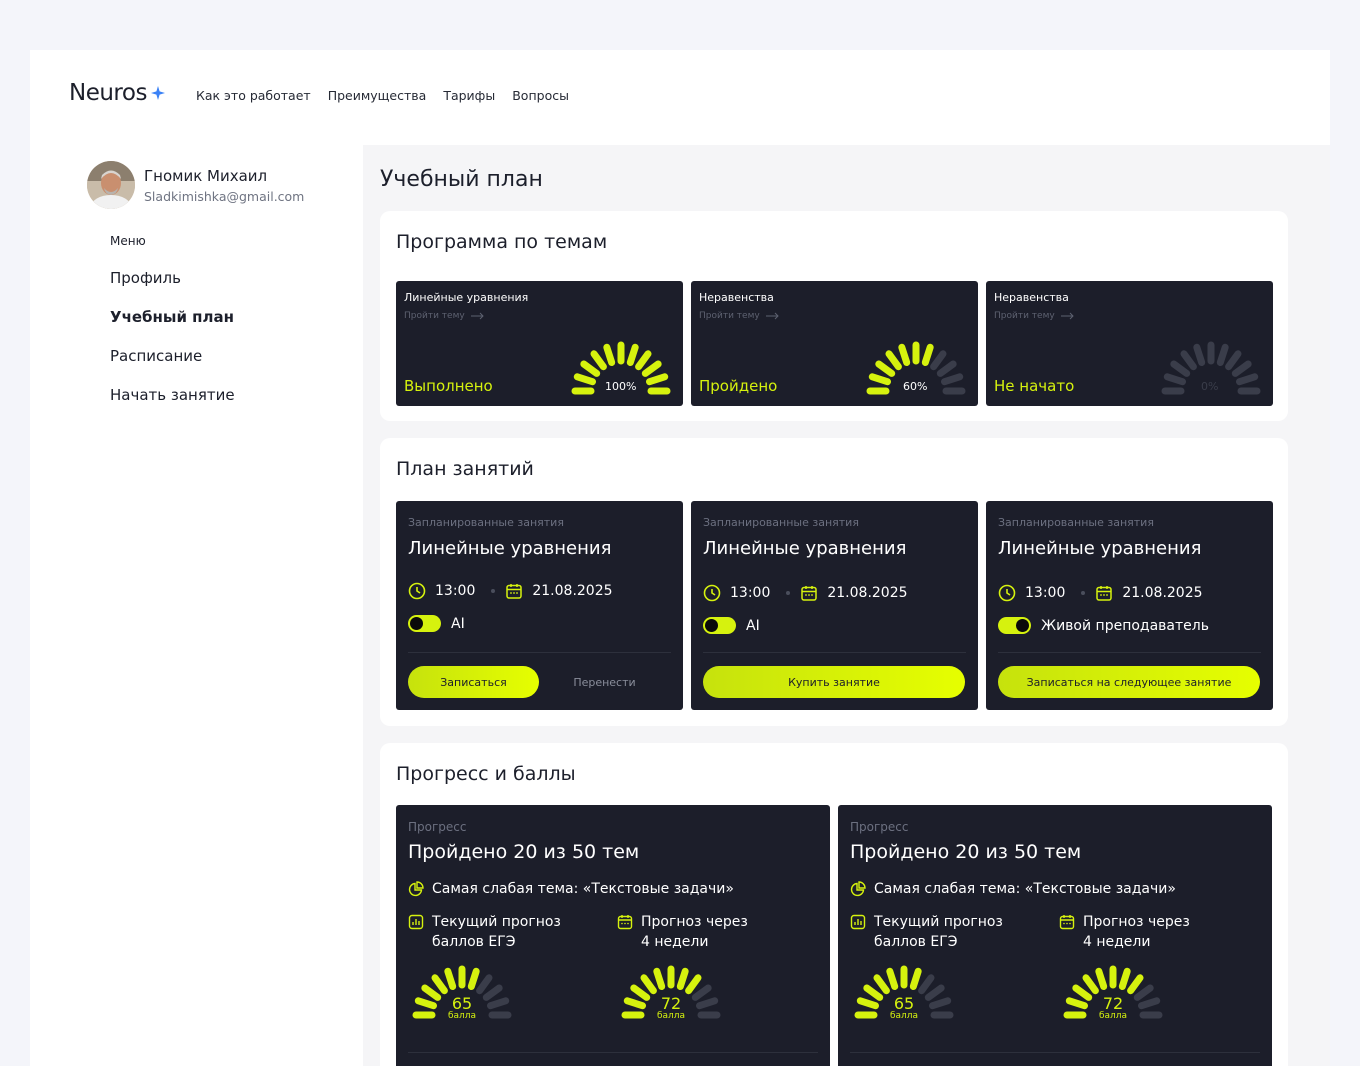  What do you see at coordinates (1129, 343) in the screenshot?
I see `topic-card: Неравенства Пройти тему Не начато 0%` at bounding box center [1129, 343].